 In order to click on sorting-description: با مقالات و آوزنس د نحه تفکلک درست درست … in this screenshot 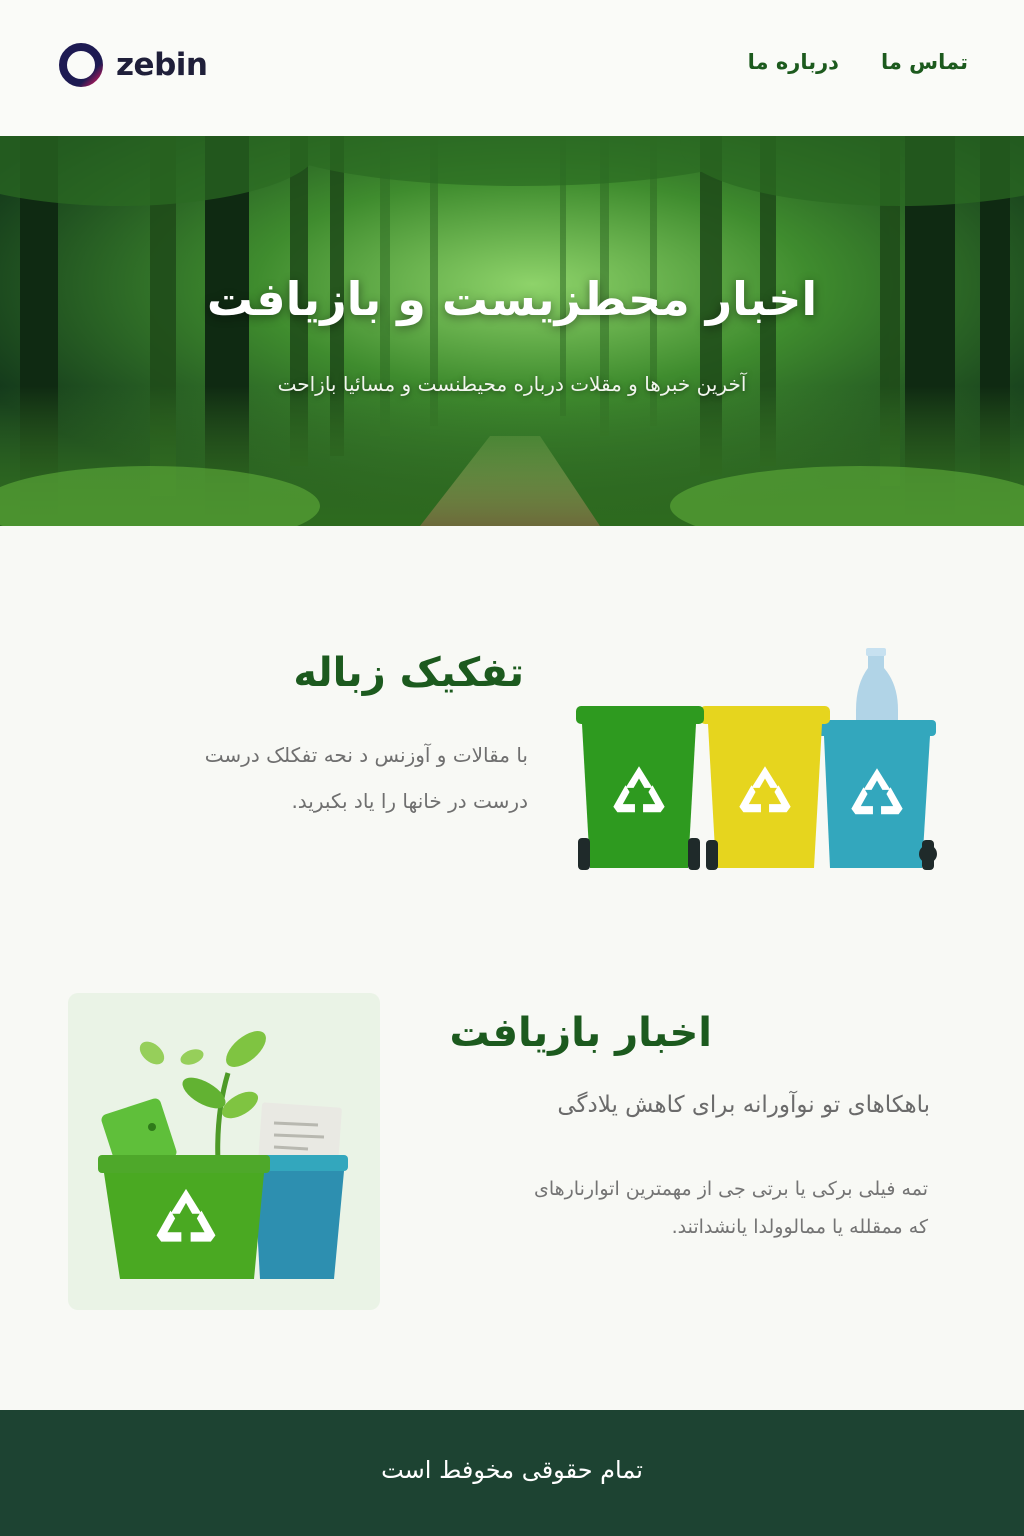, I will do `click(318, 778)`.